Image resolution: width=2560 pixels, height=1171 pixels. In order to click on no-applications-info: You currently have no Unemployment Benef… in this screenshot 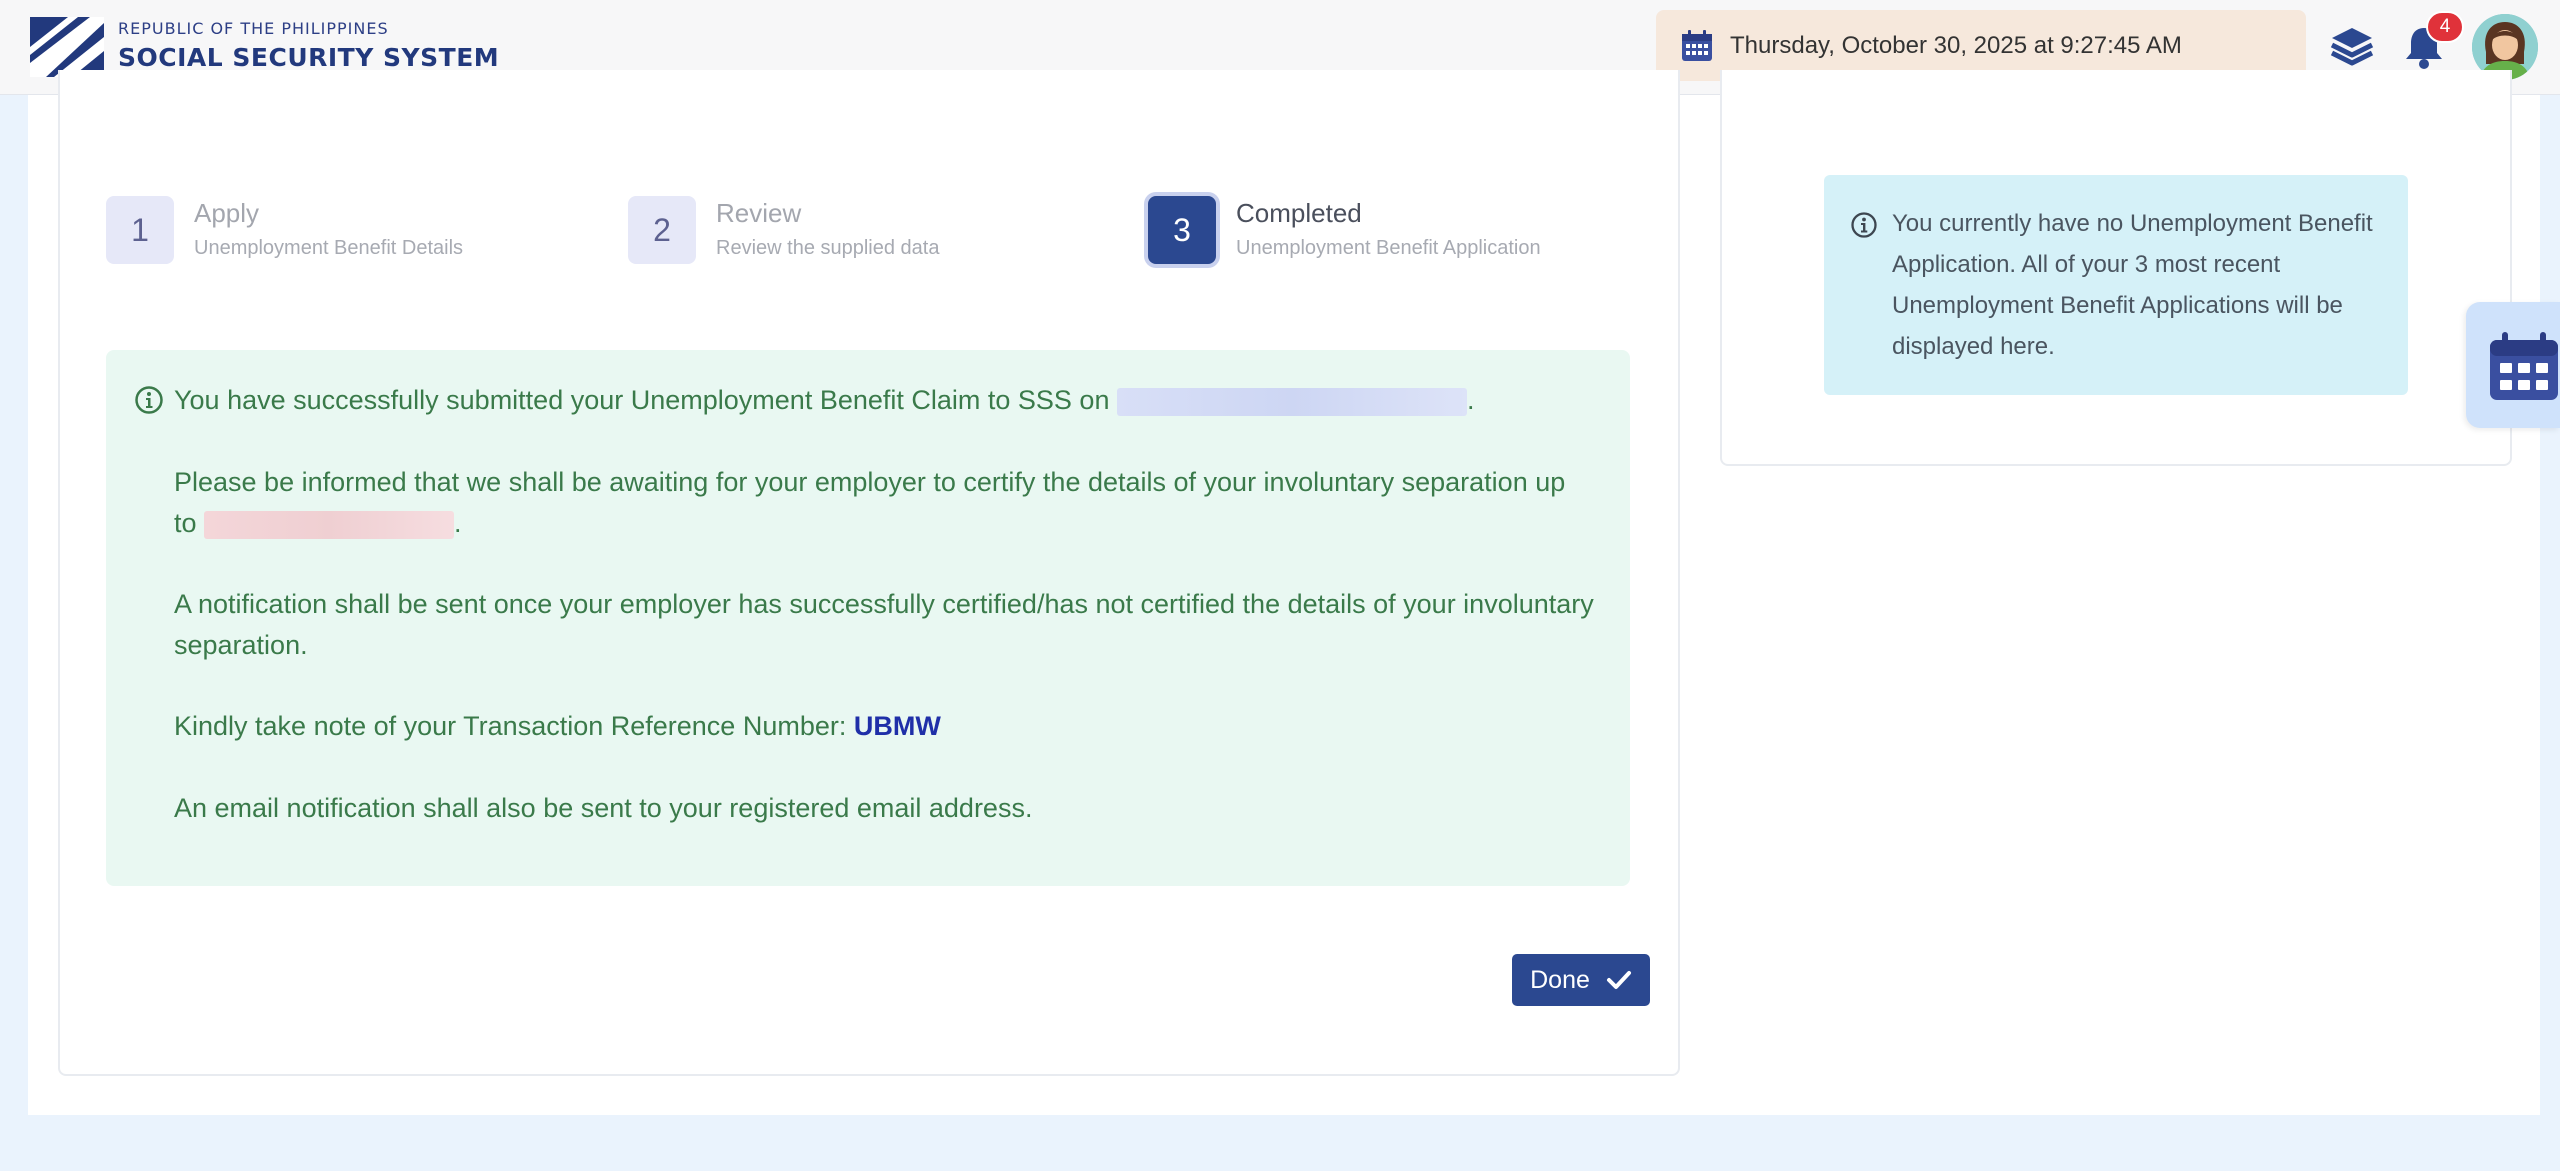, I will do `click(2116, 285)`.